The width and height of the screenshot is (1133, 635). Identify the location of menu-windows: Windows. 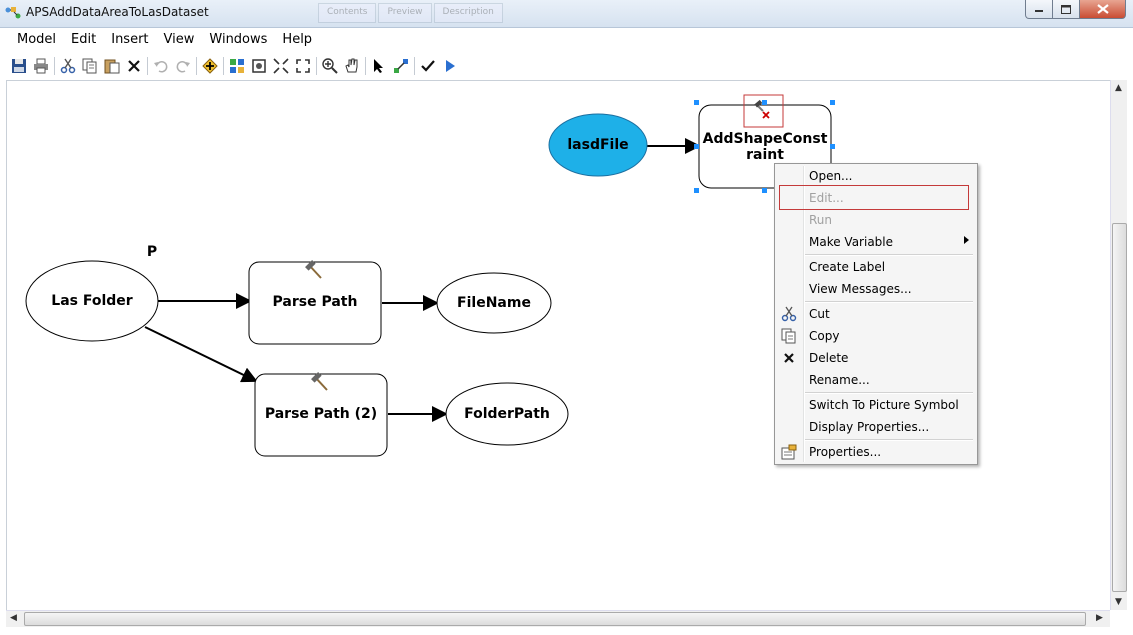
(235, 40).